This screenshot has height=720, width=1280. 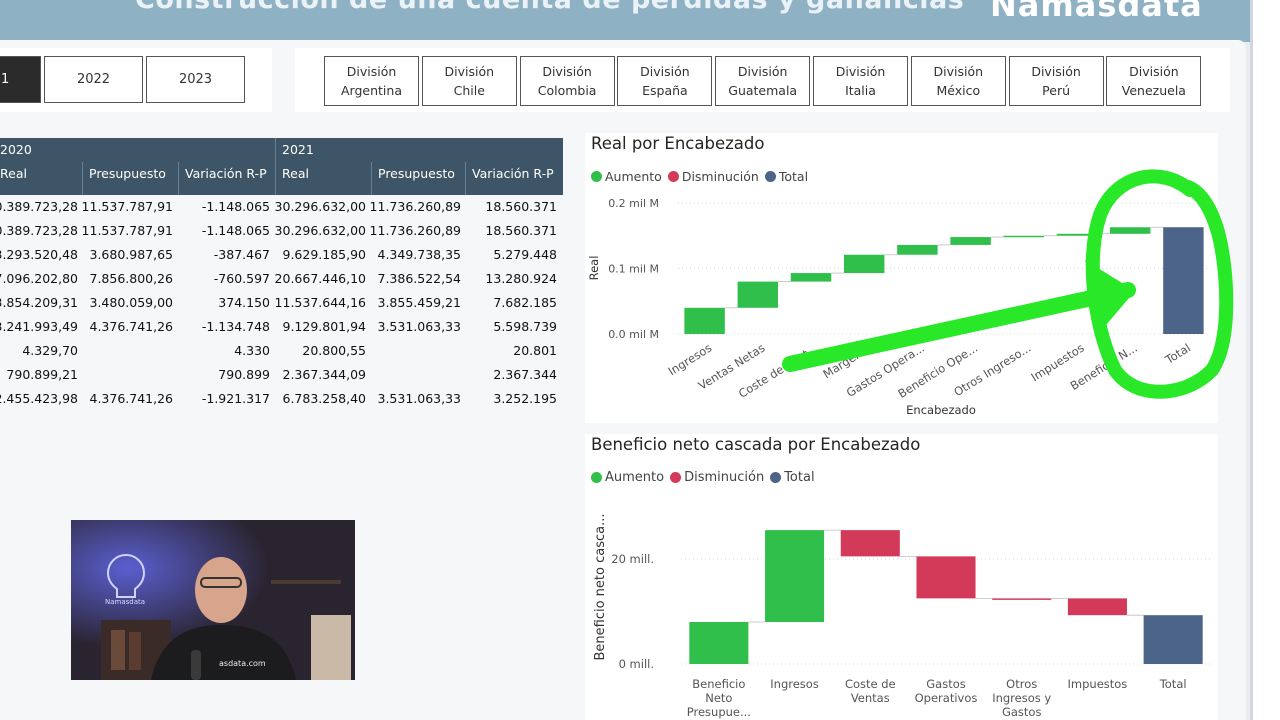 What do you see at coordinates (131, 254) in the screenshot?
I see `table-cell: 3.680.987,65` at bounding box center [131, 254].